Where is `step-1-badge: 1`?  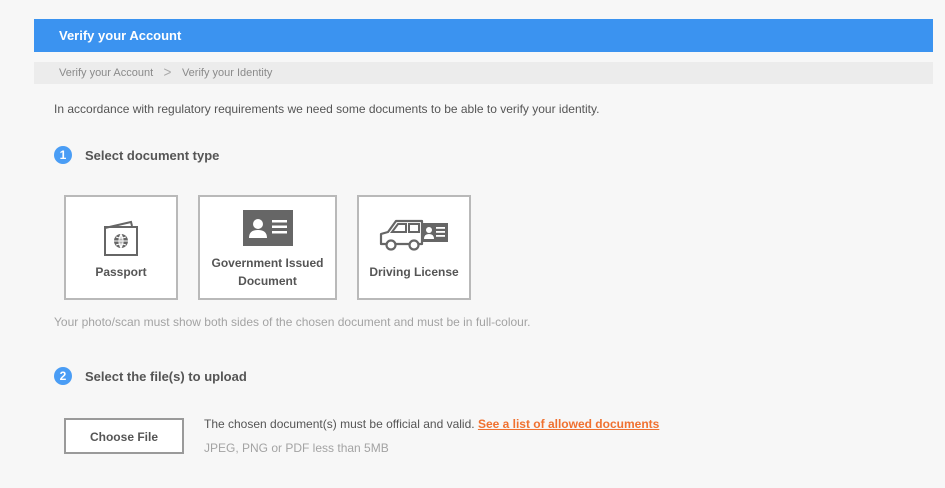
step-1-badge: 1 is located at coordinates (63, 155).